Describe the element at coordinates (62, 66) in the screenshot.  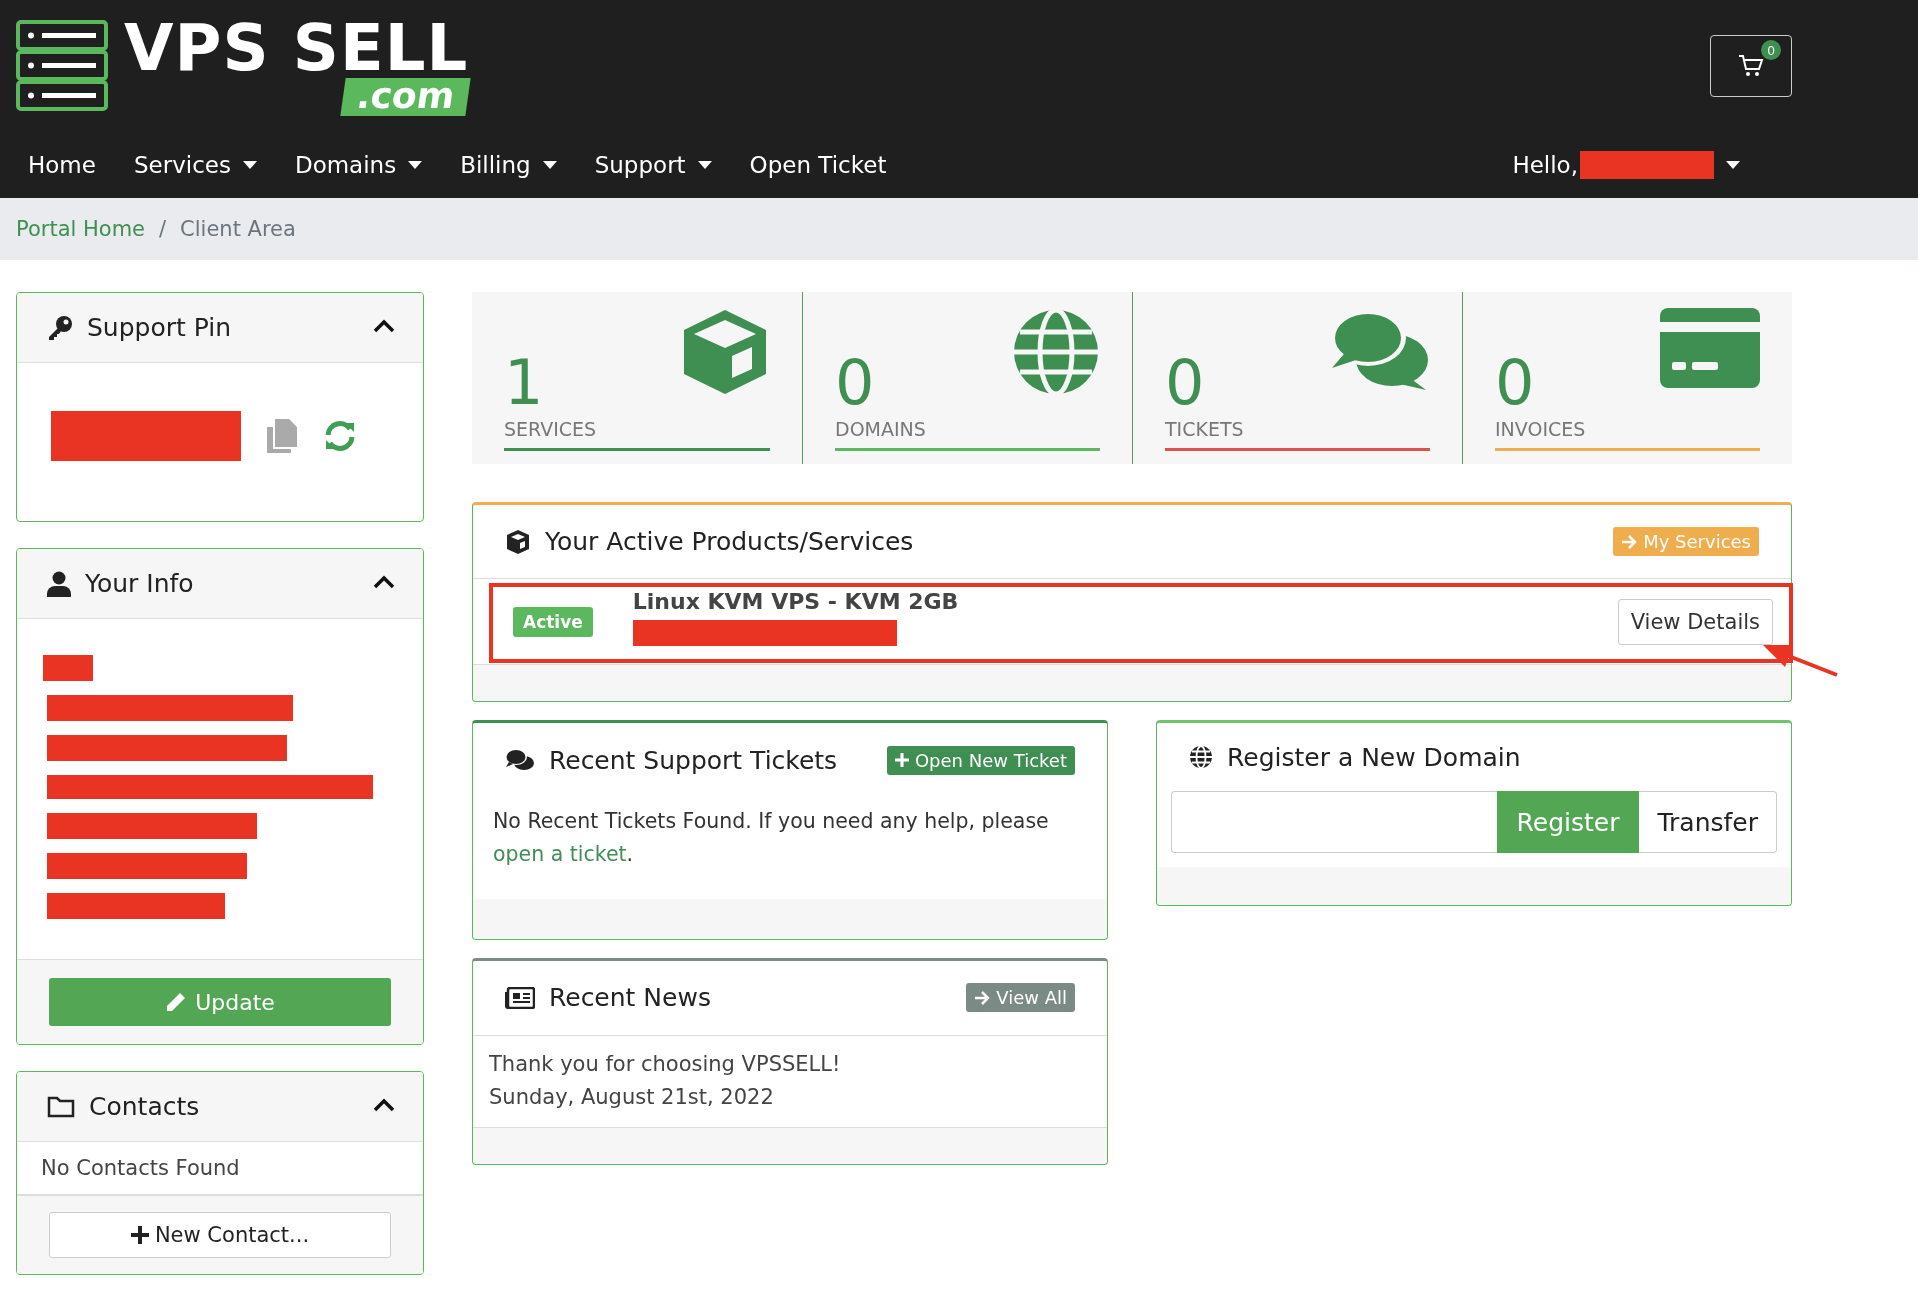
I see `server-rack-icon` at that location.